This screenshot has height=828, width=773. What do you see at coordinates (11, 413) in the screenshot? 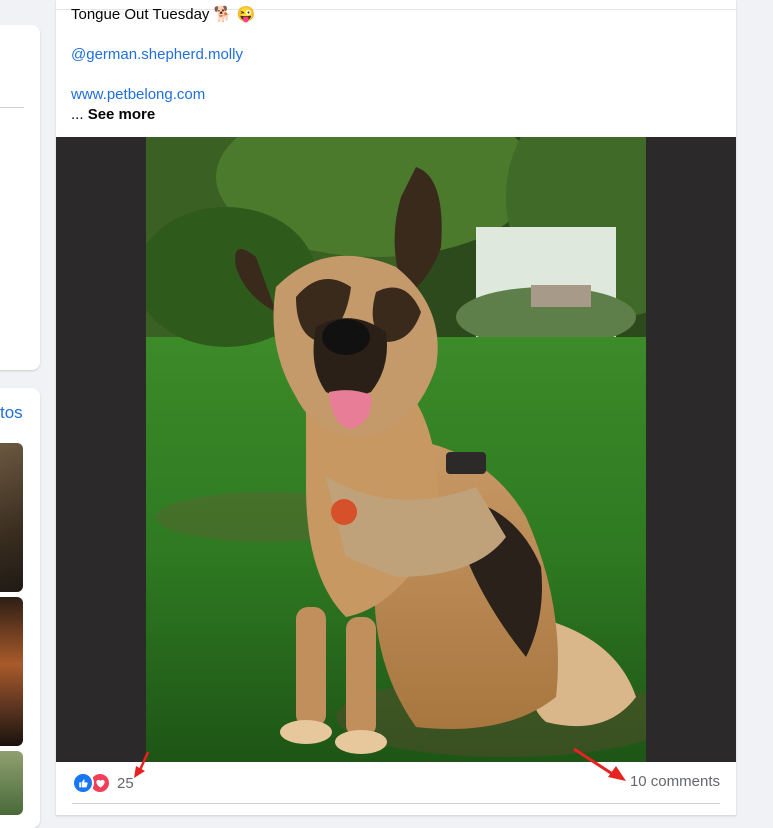
I see `photos-link: tos` at bounding box center [11, 413].